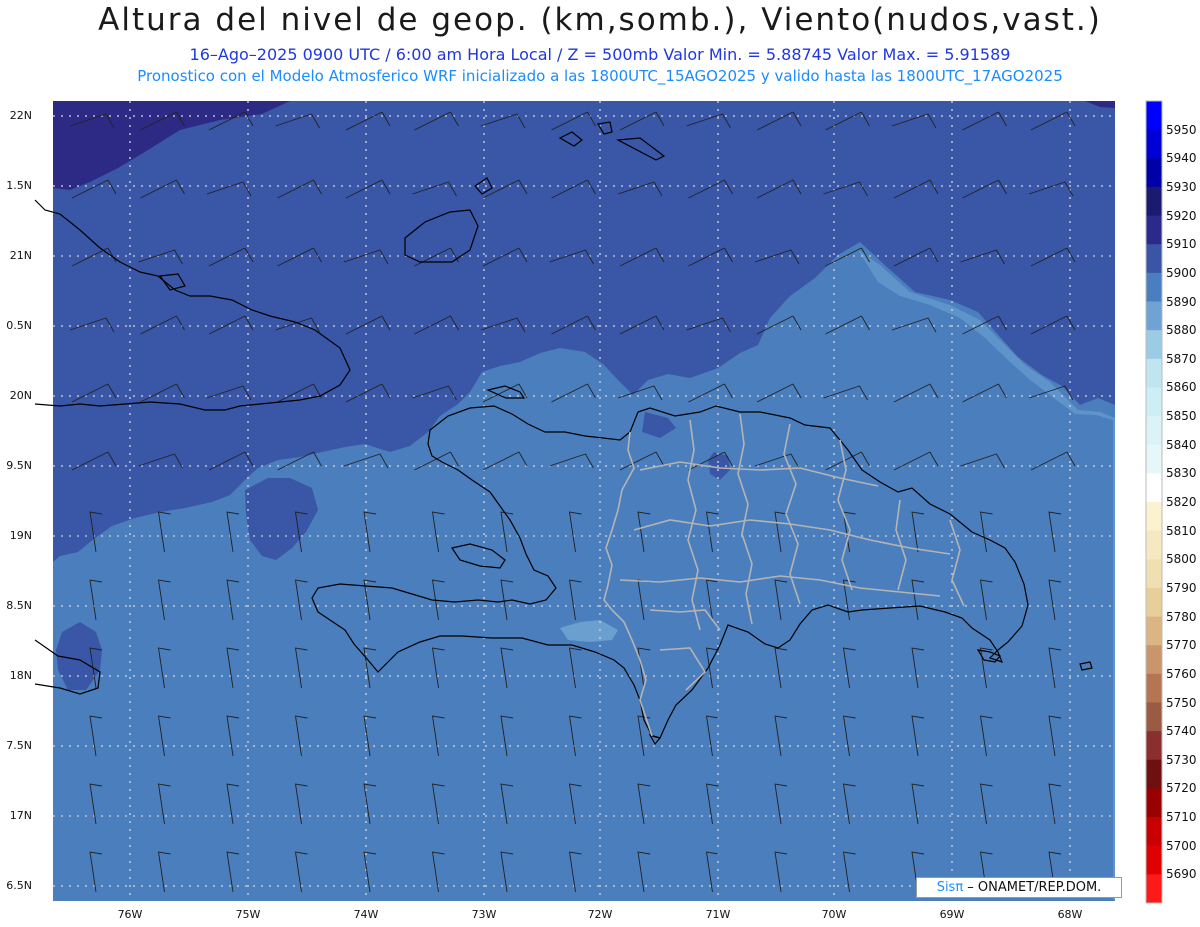 The width and height of the screenshot is (1200, 927). Describe the element at coordinates (1181, 759) in the screenshot. I see `colorbar-label: 5730` at that location.